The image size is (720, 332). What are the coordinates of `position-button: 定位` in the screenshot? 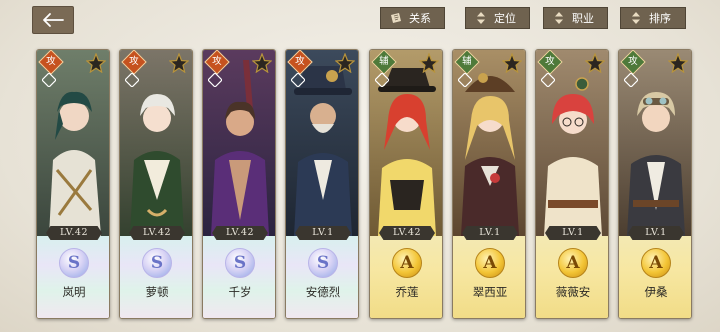 It's located at (497, 18).